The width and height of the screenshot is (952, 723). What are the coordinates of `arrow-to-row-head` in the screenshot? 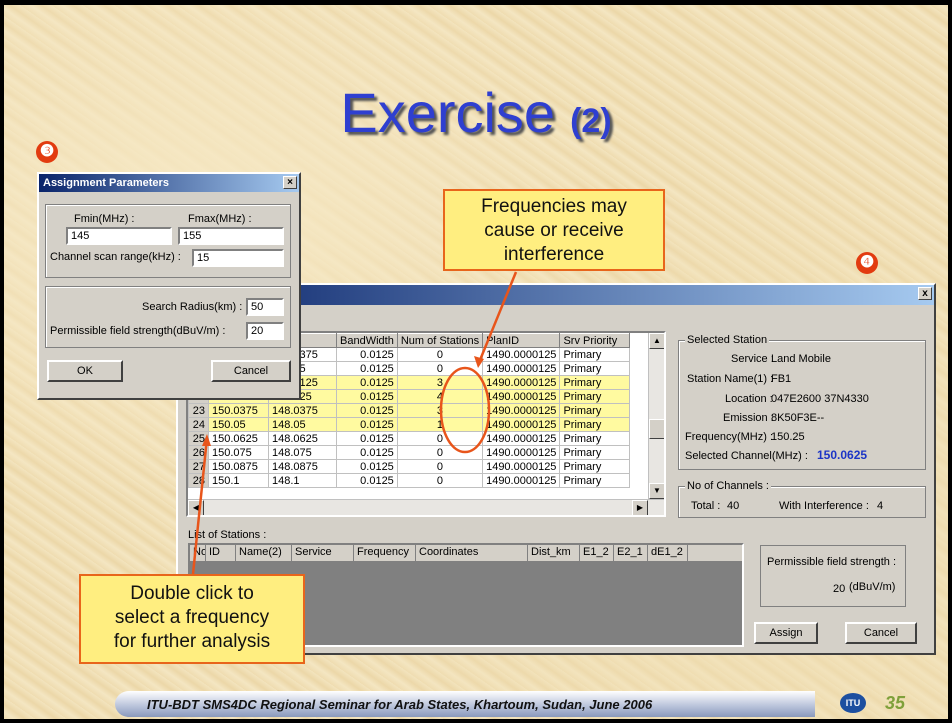 It's located at (206, 440).